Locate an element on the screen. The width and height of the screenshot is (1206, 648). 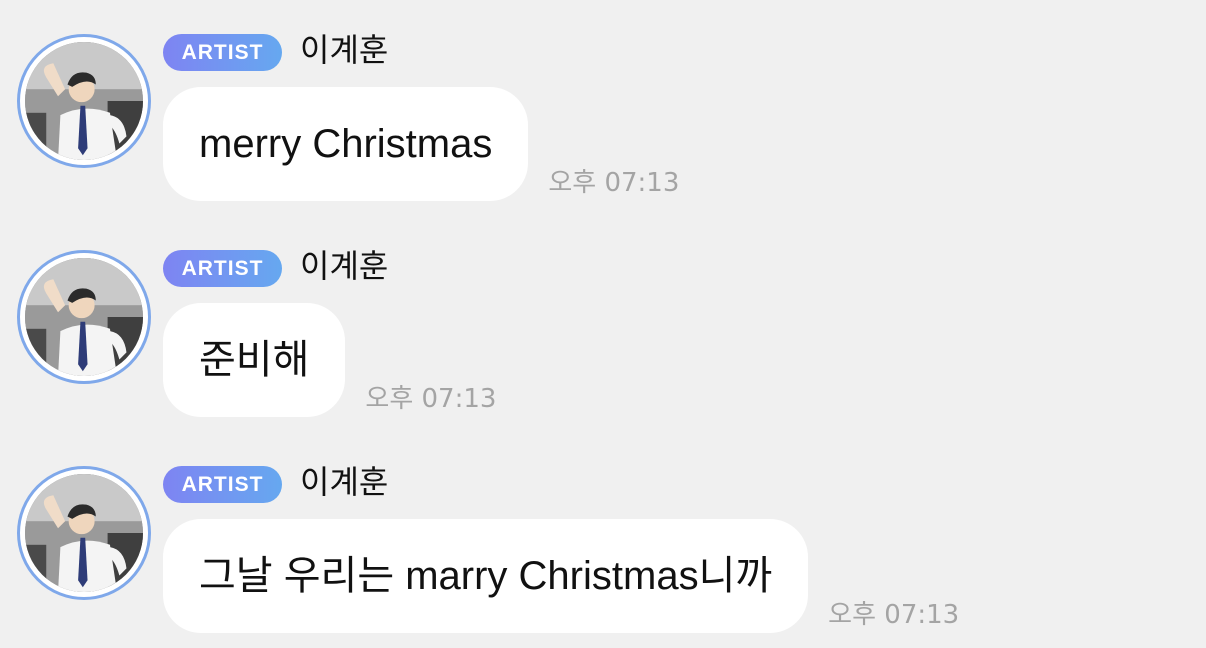
message-text: 준비해 is located at coordinates (254, 360).